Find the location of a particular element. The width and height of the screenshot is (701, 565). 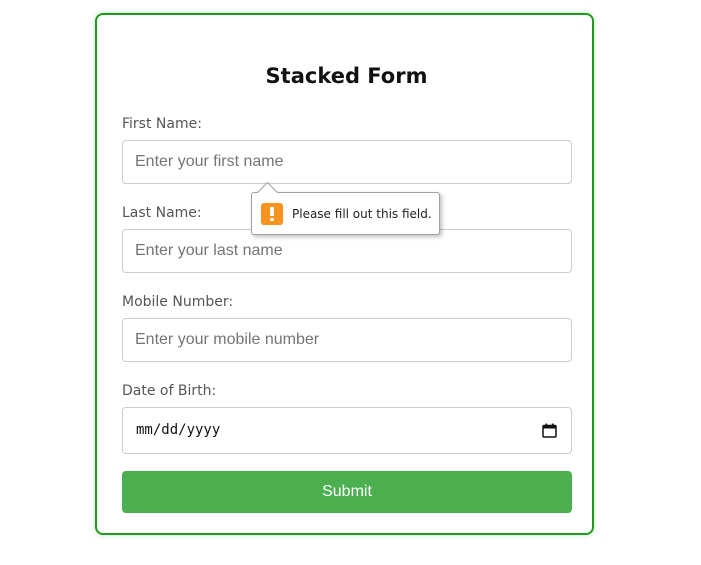

last-name-input is located at coordinates (347, 251).